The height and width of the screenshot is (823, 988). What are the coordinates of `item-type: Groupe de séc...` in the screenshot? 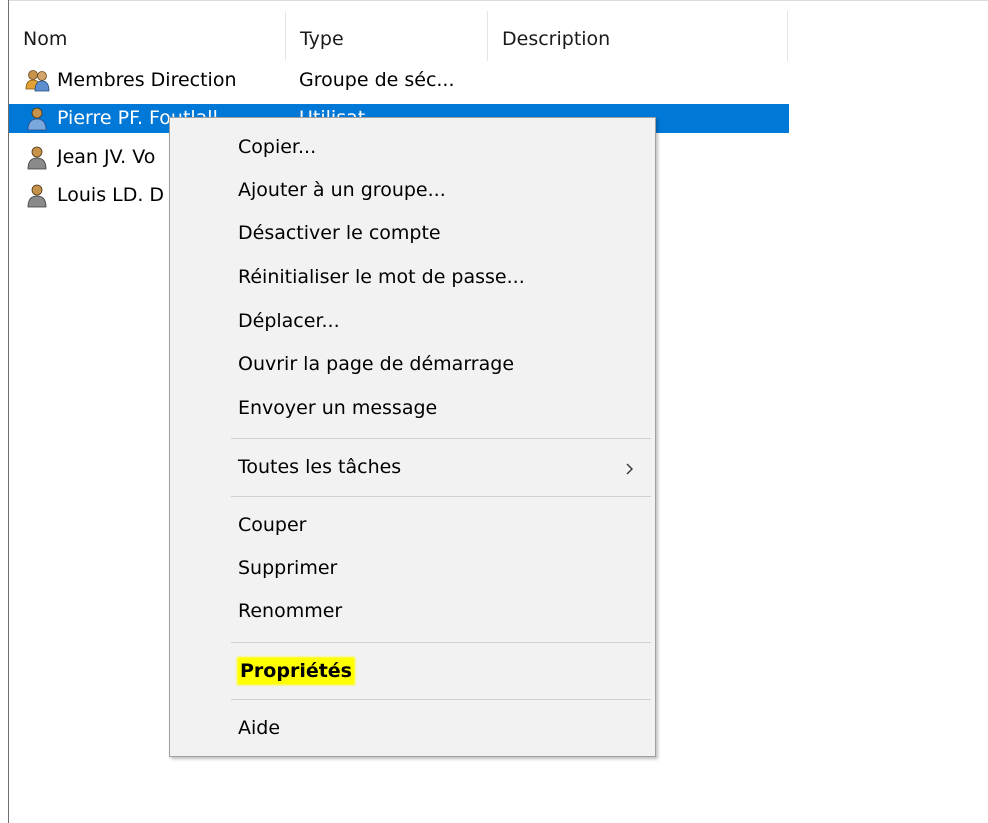 It's located at (377, 80).